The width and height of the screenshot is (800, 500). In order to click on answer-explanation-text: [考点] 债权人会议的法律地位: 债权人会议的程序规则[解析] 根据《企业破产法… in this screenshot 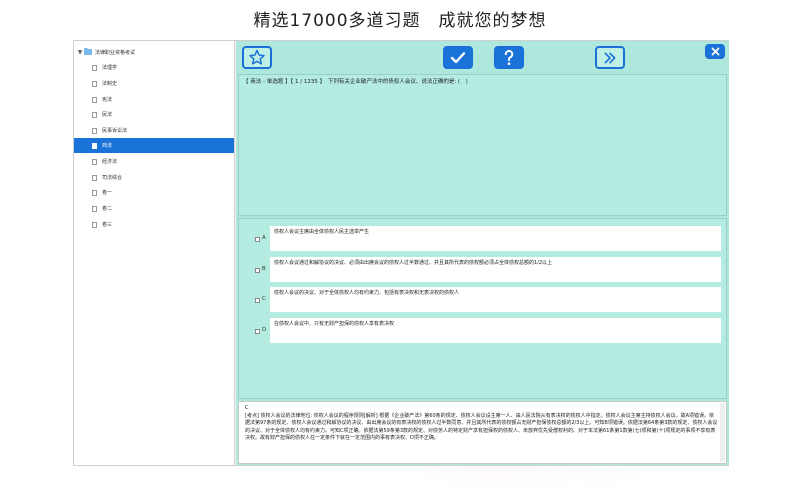, I will do `click(481, 427)`.